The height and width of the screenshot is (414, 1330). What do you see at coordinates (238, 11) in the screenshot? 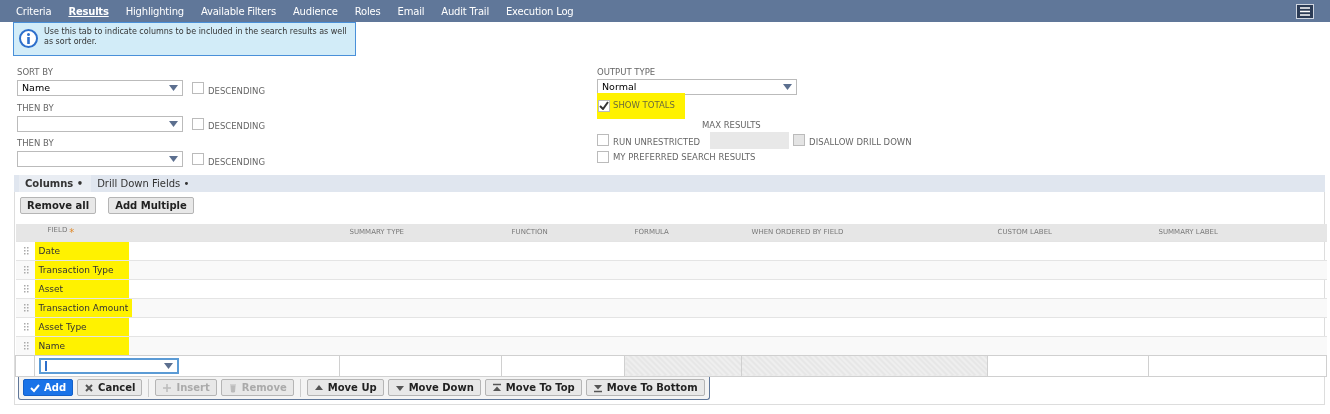
I see `tab: Available Filters` at bounding box center [238, 11].